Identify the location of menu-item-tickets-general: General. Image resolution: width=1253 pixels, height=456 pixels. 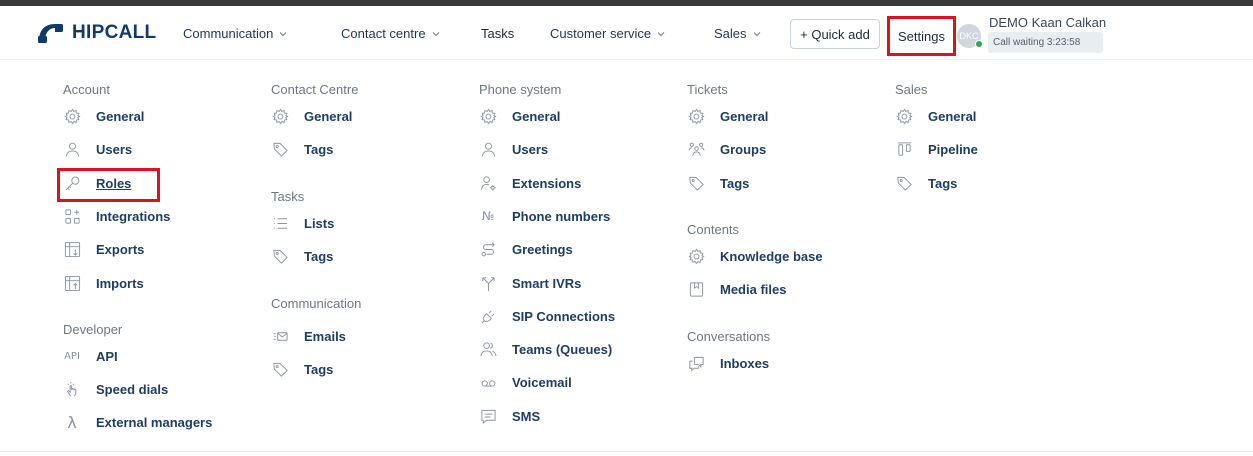
(727, 116).